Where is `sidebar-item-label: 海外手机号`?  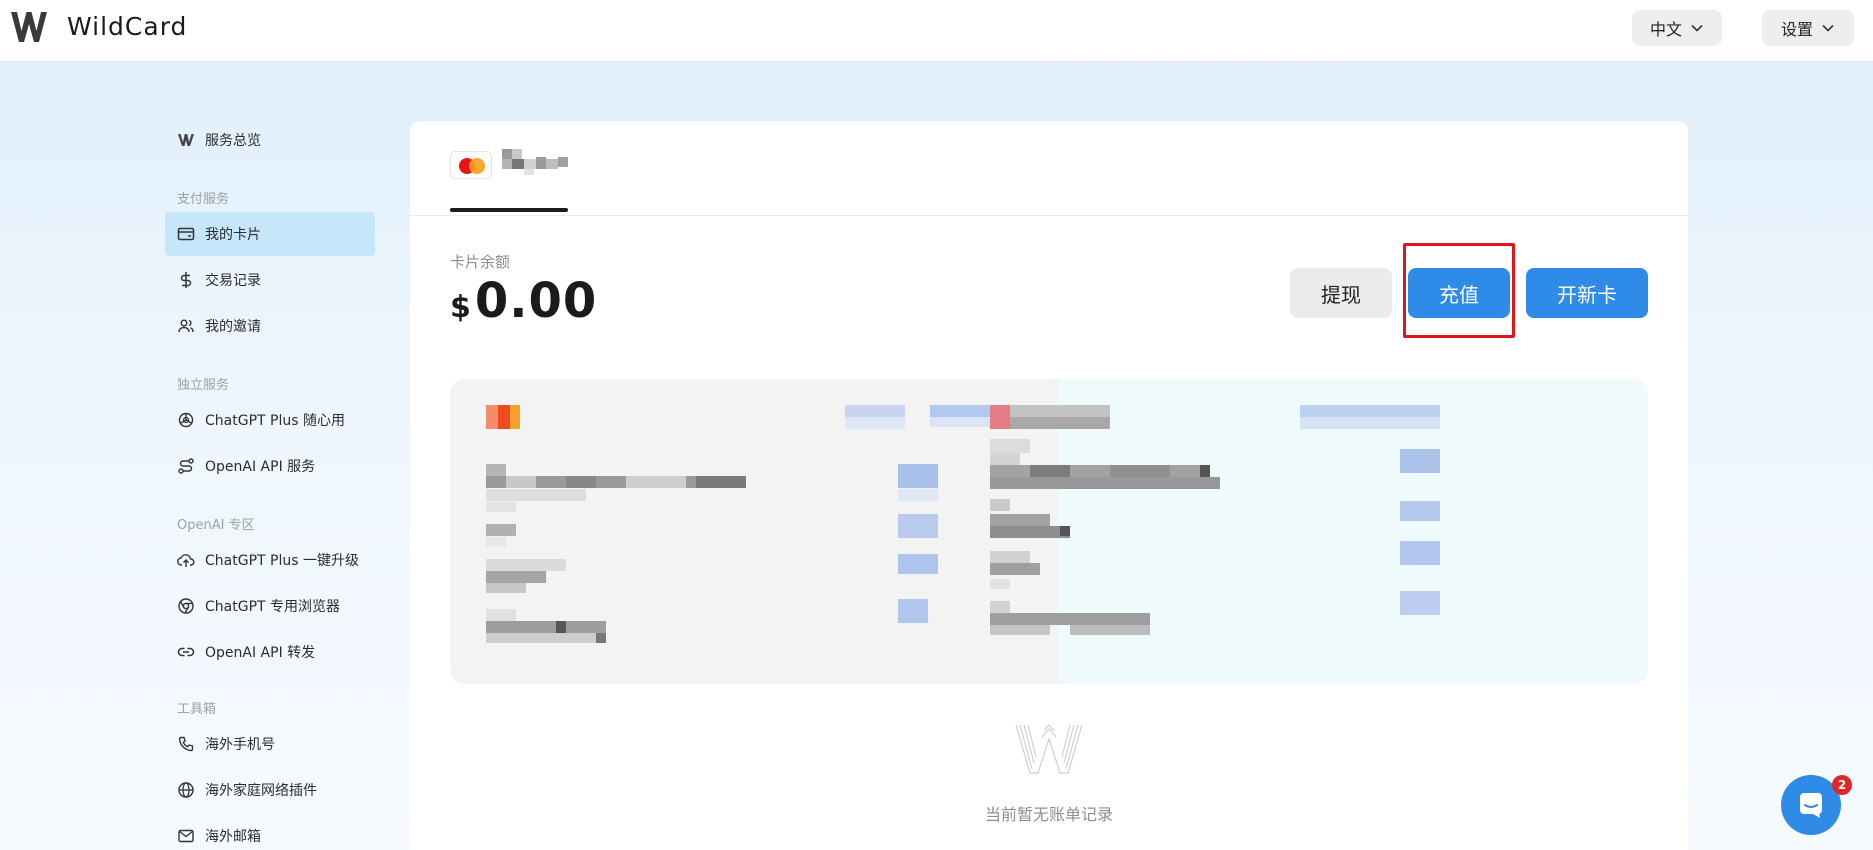
sidebar-item-label: 海外手机号 is located at coordinates (240, 745).